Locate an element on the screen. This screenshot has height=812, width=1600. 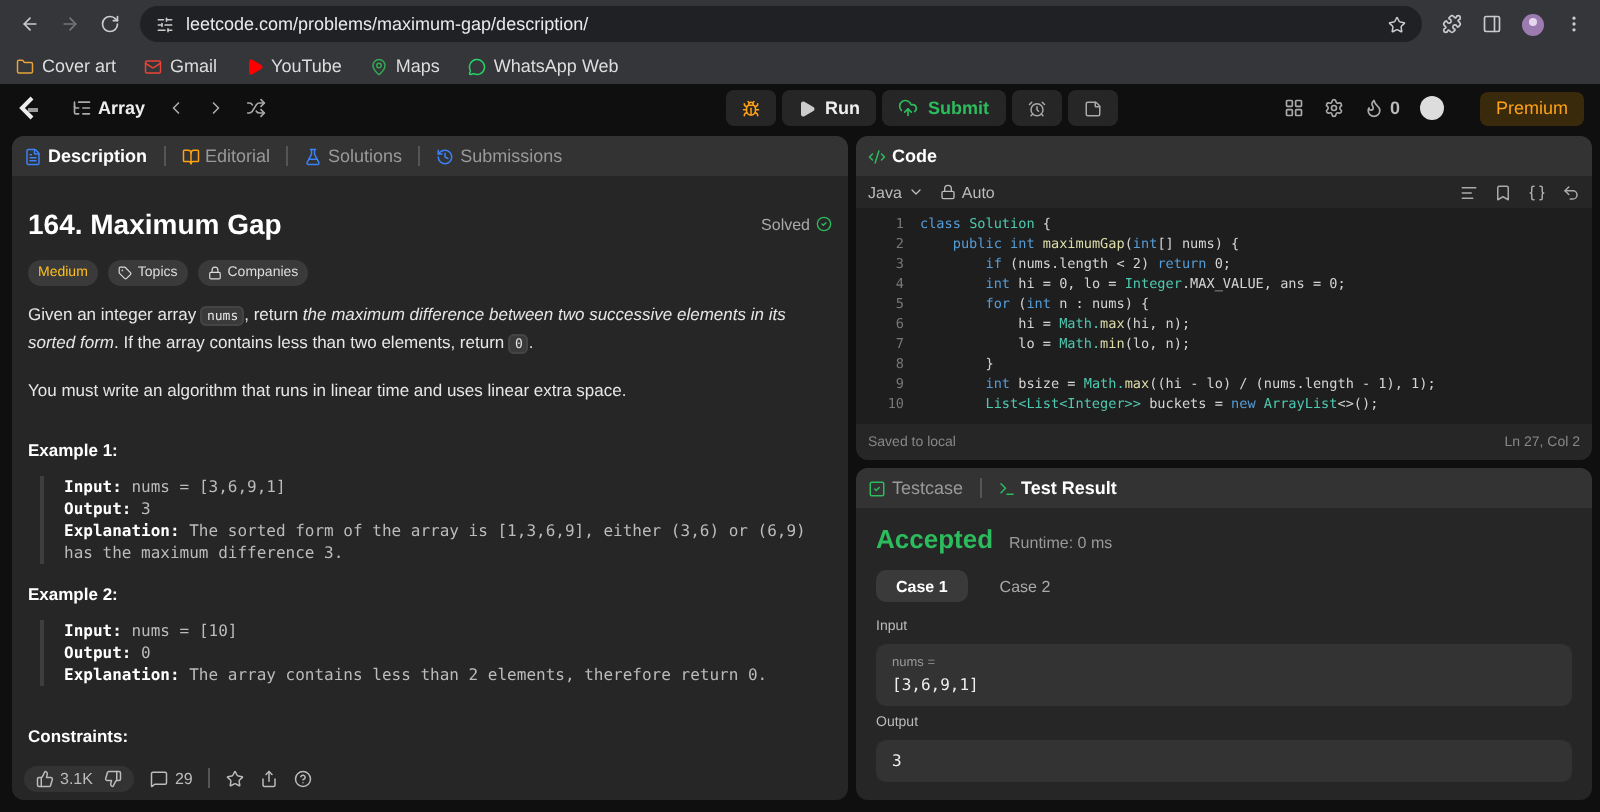
panel-tab: Editorial is located at coordinates (226, 156).